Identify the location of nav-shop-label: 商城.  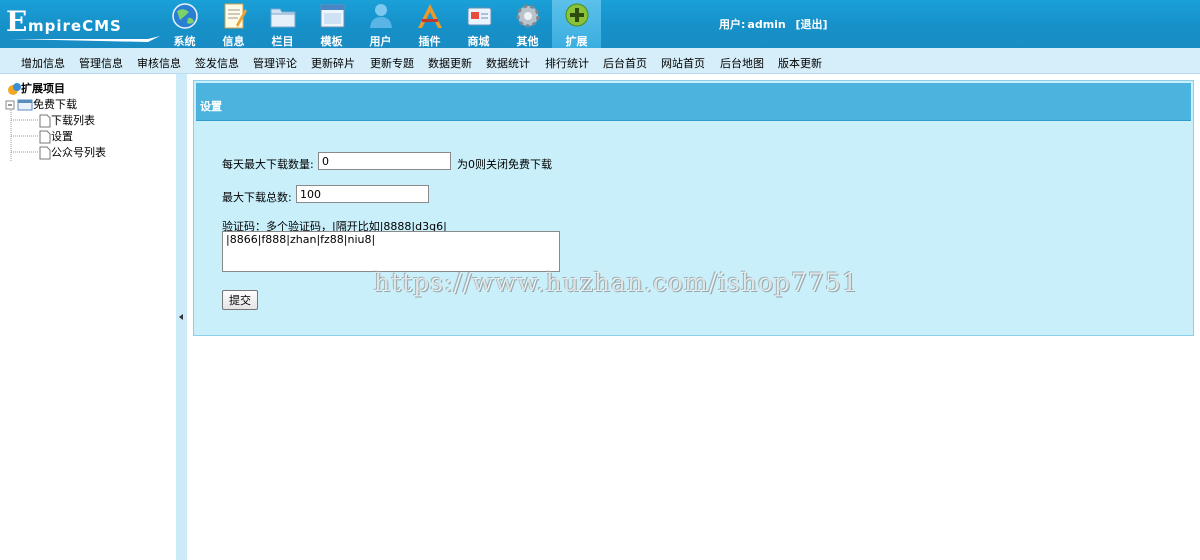
(478, 41).